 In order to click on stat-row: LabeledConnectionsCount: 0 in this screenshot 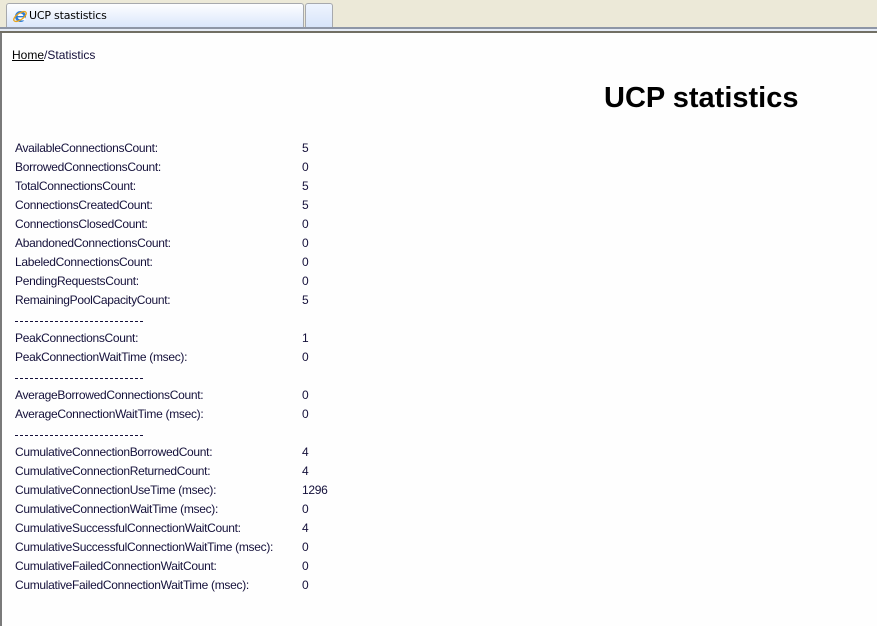, I will do `click(171, 262)`.